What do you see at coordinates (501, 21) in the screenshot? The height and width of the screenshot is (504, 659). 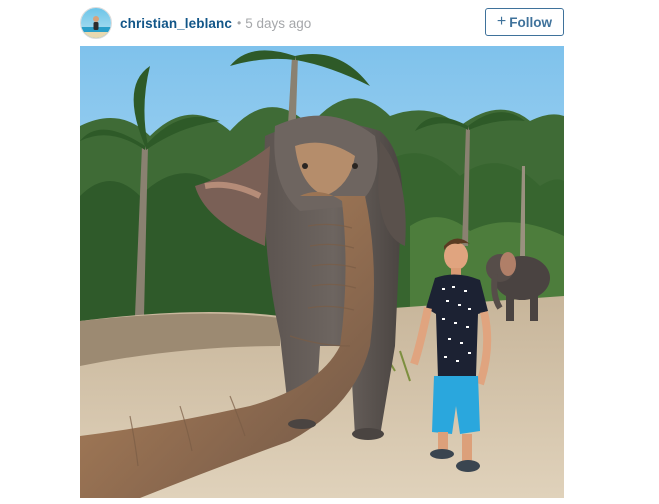 I see `plus-icon: +` at bounding box center [501, 21].